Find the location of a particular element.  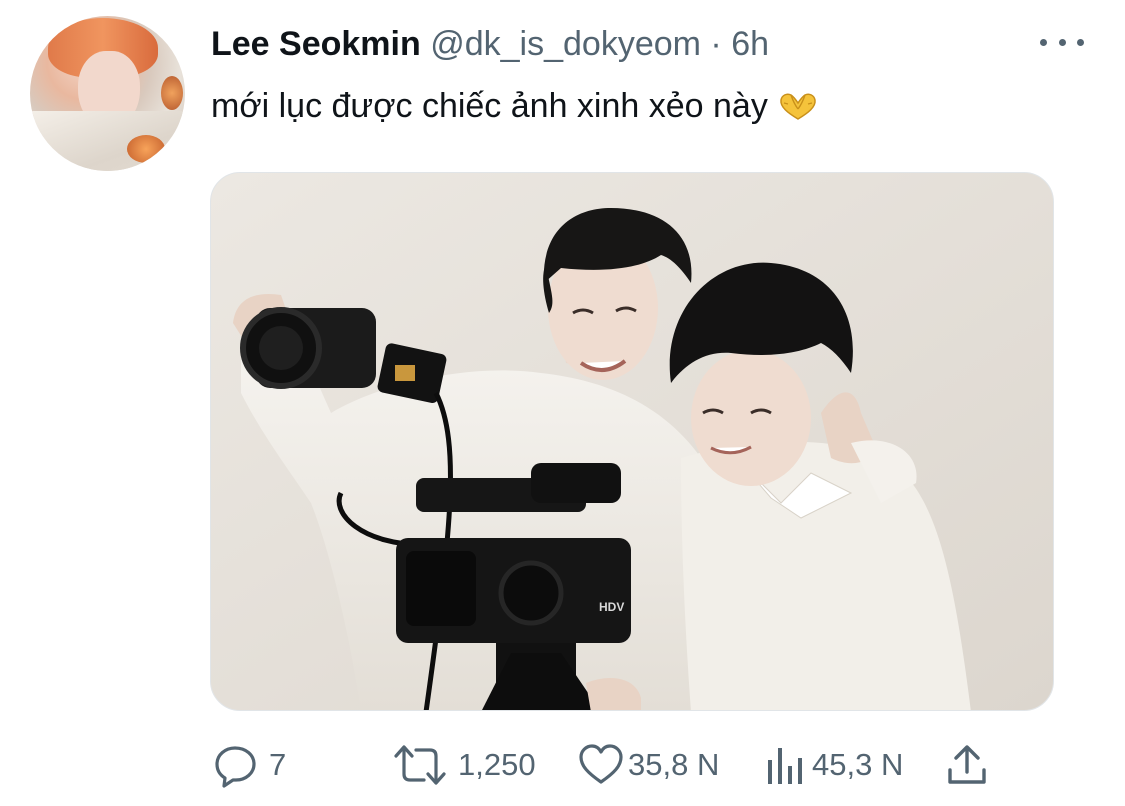

like-button: 35,8 N is located at coordinates (648, 765).